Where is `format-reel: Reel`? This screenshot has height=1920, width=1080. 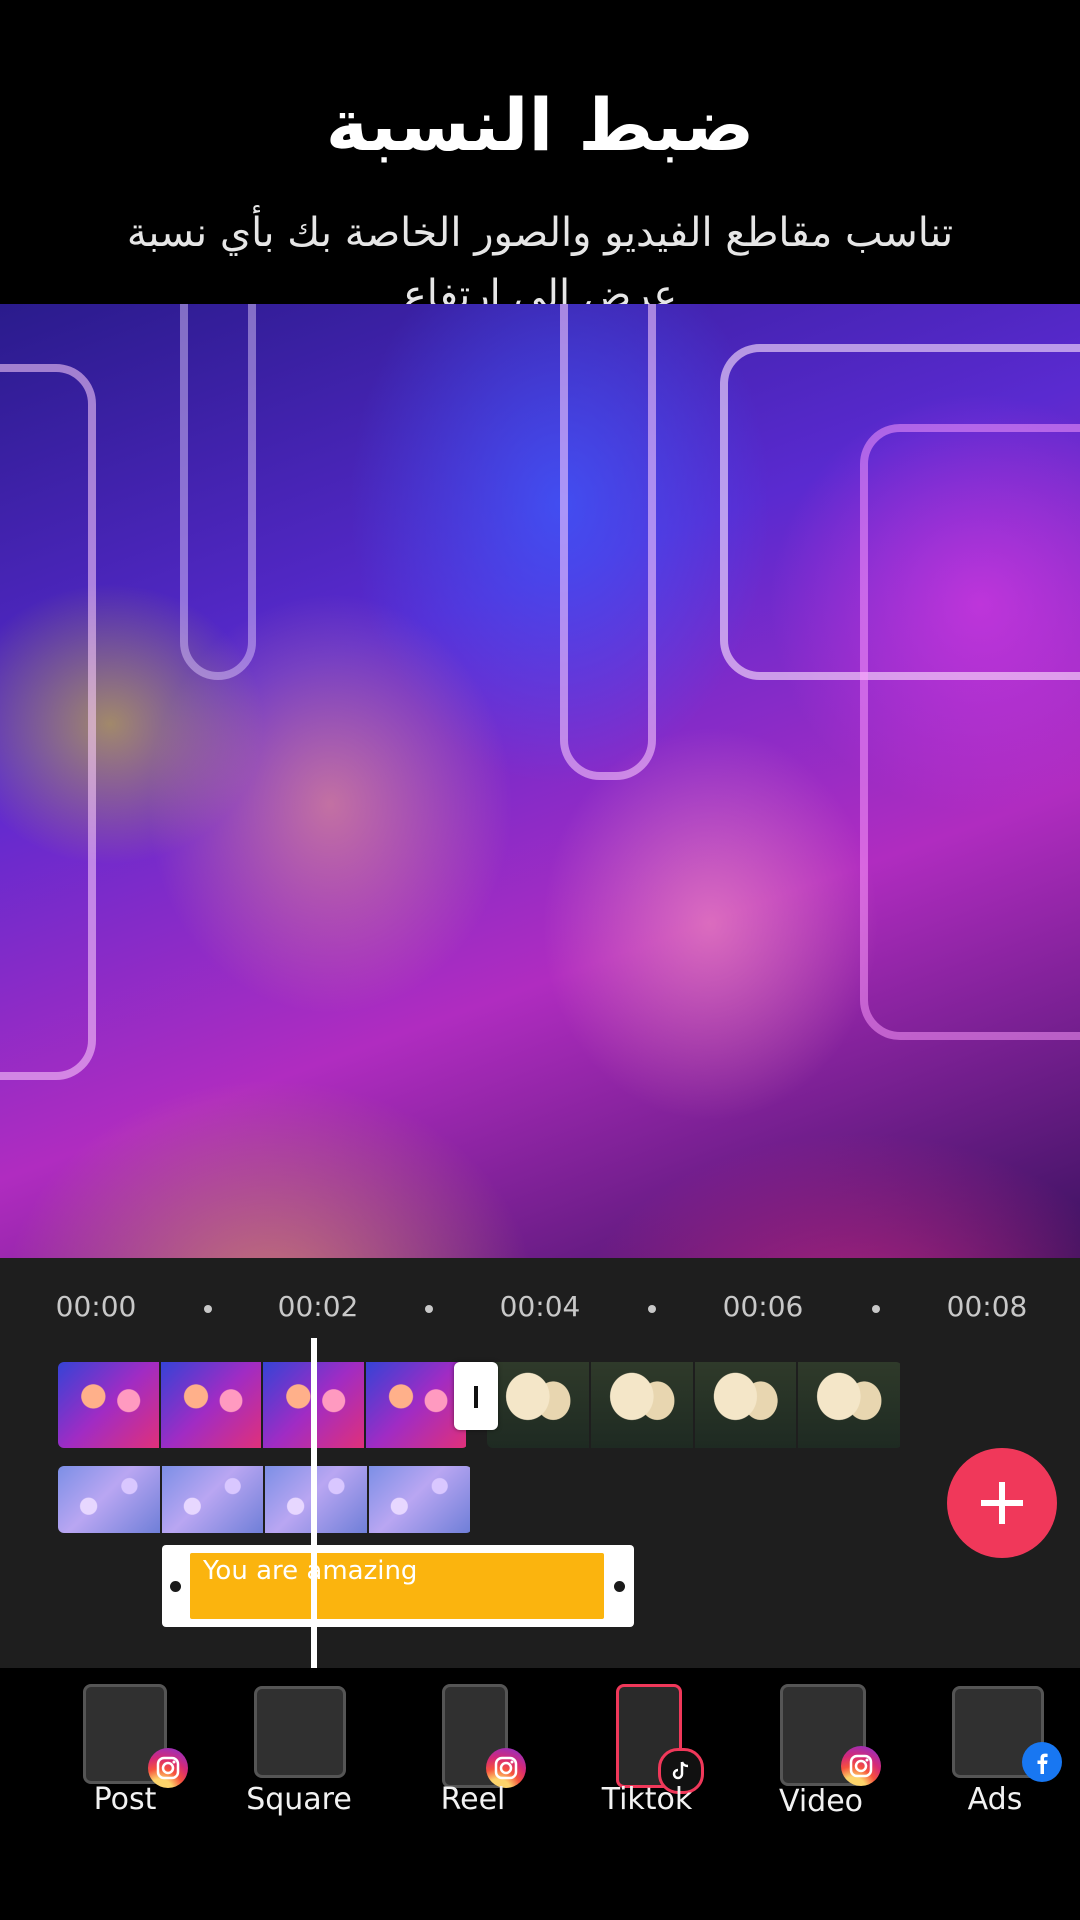
format-reel: Reel is located at coordinates (473, 1762).